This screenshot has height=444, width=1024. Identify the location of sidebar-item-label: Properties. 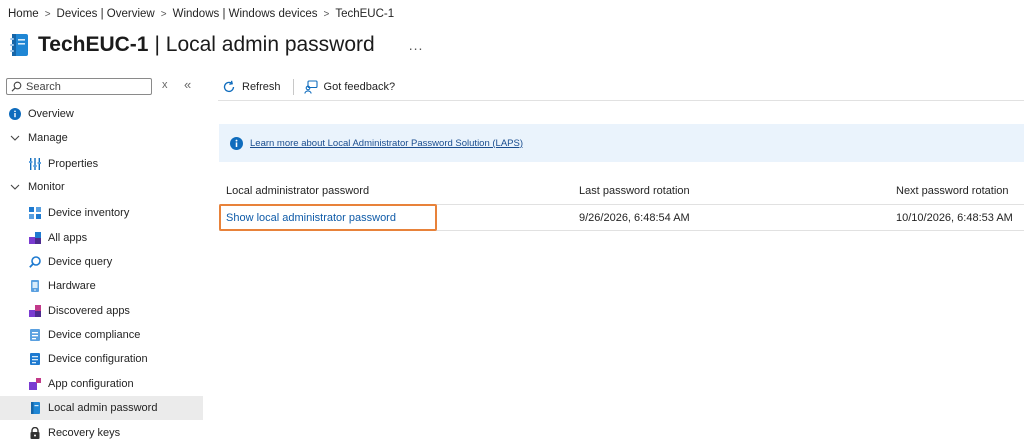
(73, 164).